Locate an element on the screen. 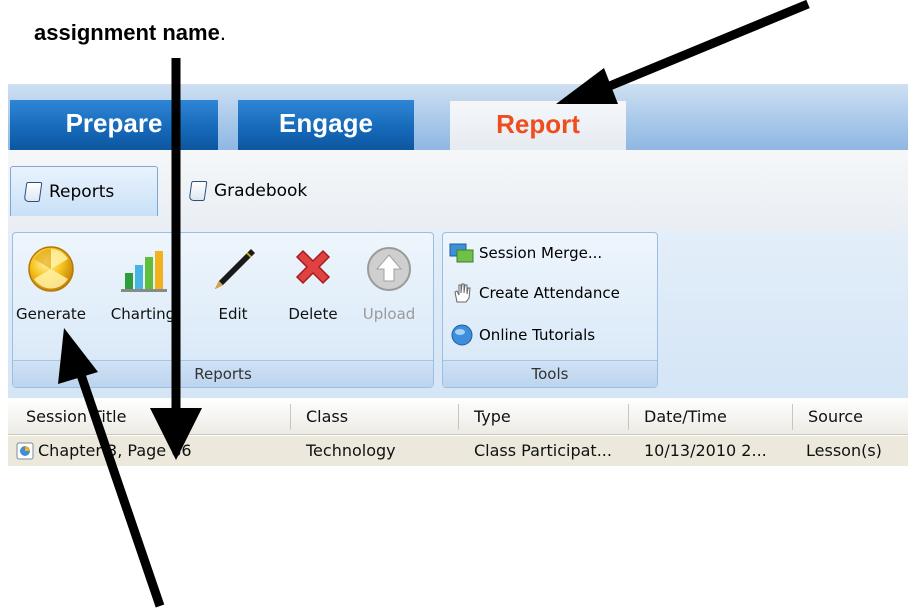 The width and height of the screenshot is (908, 608). hand-icon is located at coordinates (462, 293).